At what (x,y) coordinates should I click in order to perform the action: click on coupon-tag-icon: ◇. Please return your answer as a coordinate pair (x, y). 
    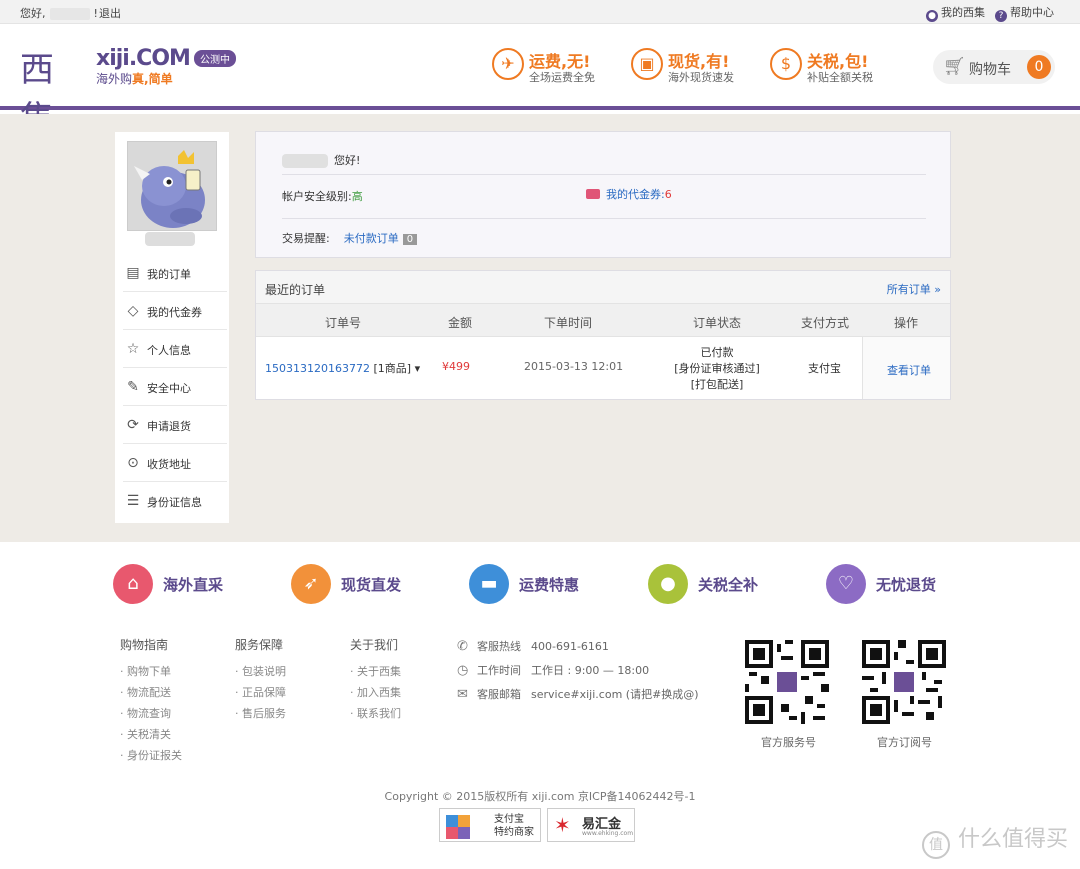
    Looking at the image, I should click on (133, 311).